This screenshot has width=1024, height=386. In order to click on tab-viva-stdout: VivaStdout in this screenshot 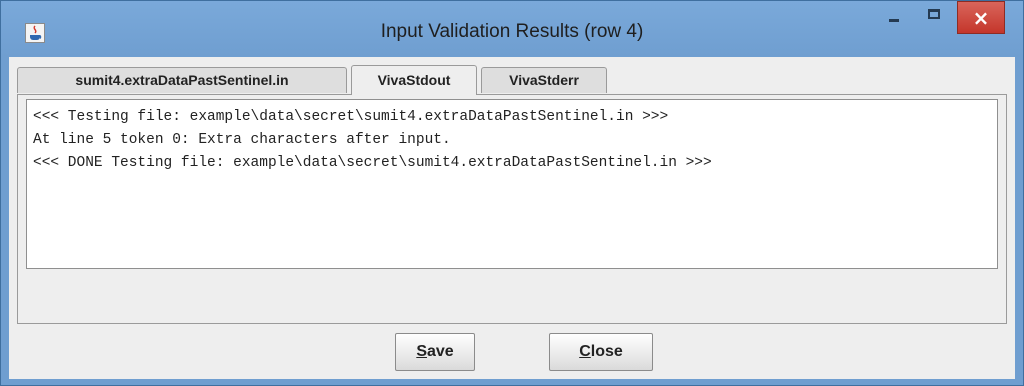, I will do `click(414, 80)`.